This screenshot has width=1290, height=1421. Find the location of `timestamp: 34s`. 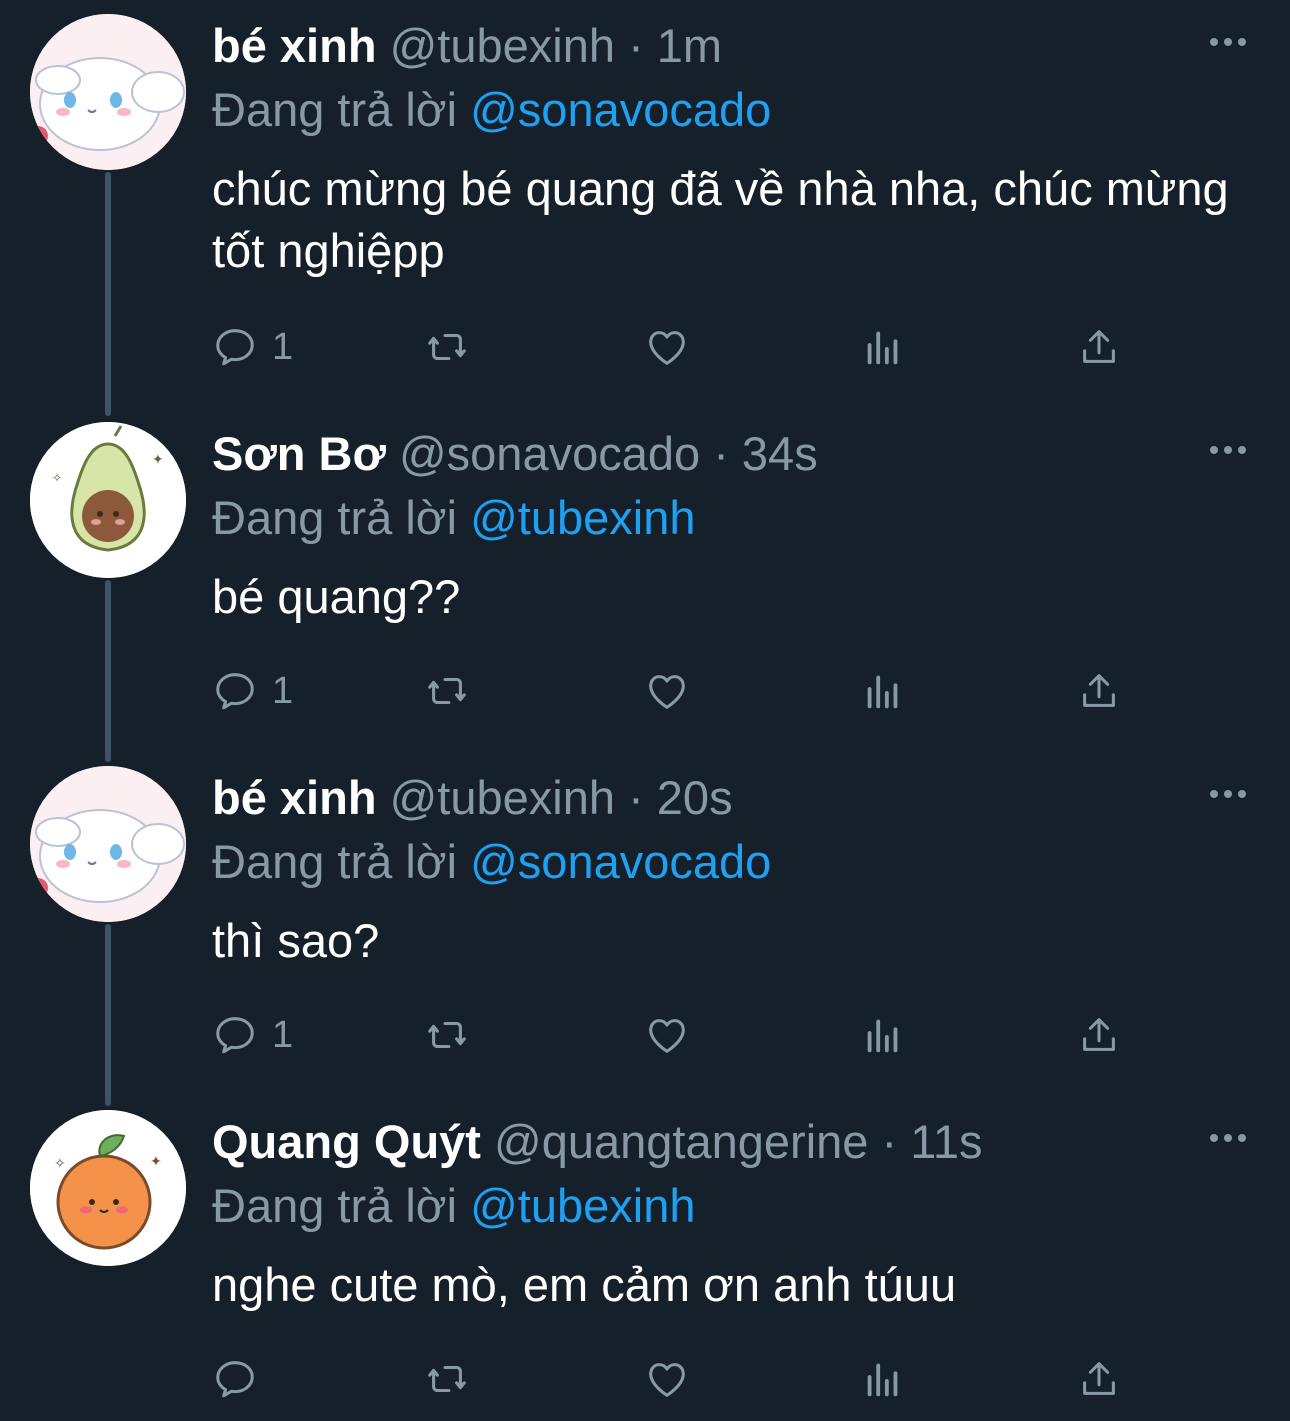

timestamp: 34s is located at coordinates (780, 453).